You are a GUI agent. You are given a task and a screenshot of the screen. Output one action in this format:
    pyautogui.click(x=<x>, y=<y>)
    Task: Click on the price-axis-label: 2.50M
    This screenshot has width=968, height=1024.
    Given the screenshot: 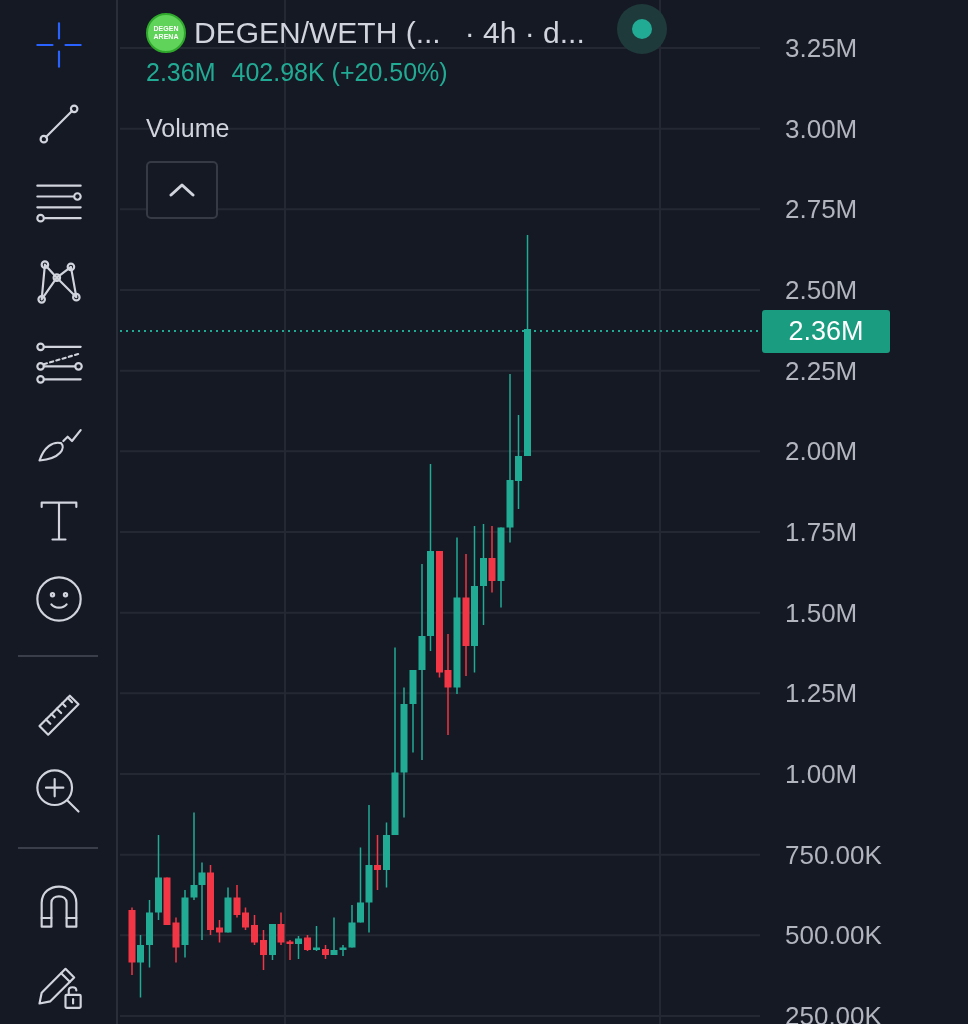 What is the action you would take?
    pyautogui.click(x=821, y=290)
    